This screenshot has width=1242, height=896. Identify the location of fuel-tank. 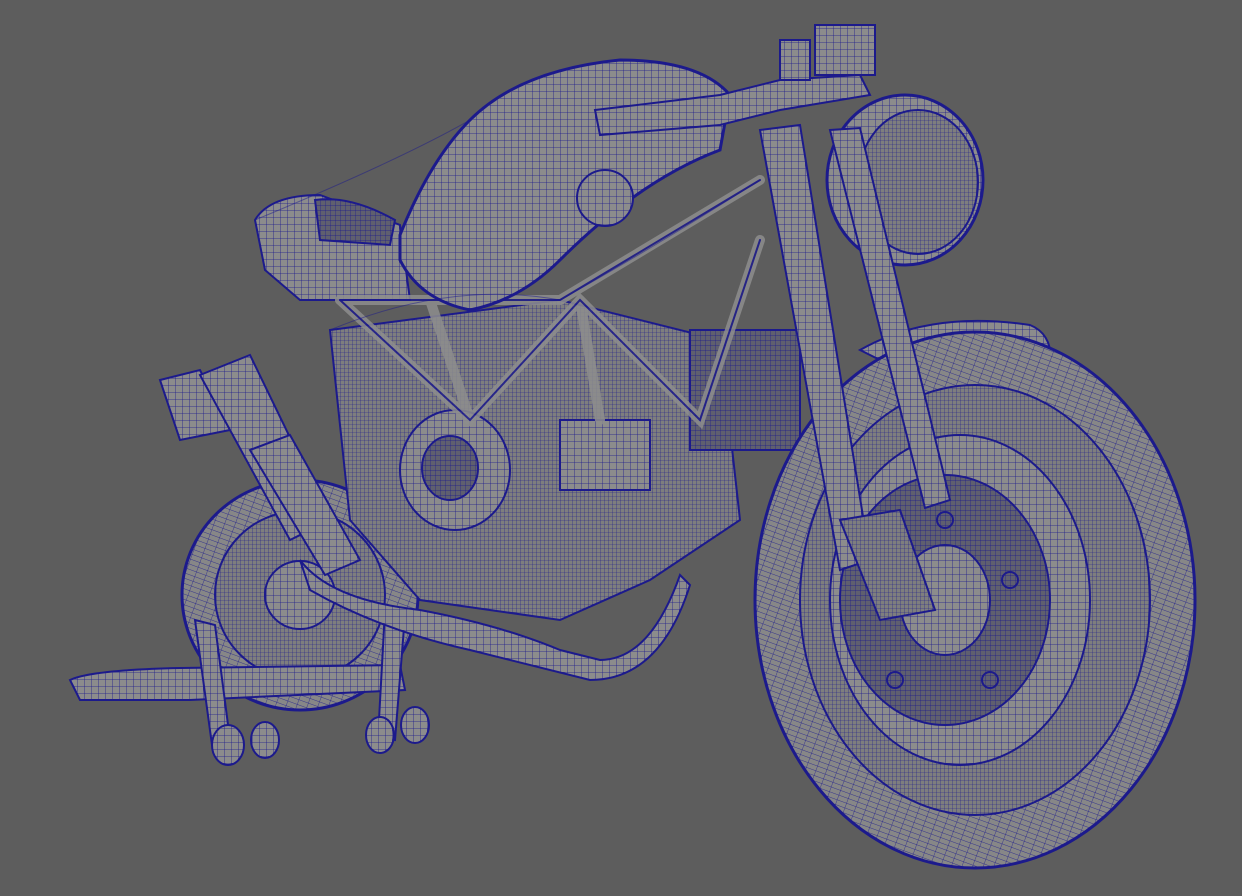
(565, 185).